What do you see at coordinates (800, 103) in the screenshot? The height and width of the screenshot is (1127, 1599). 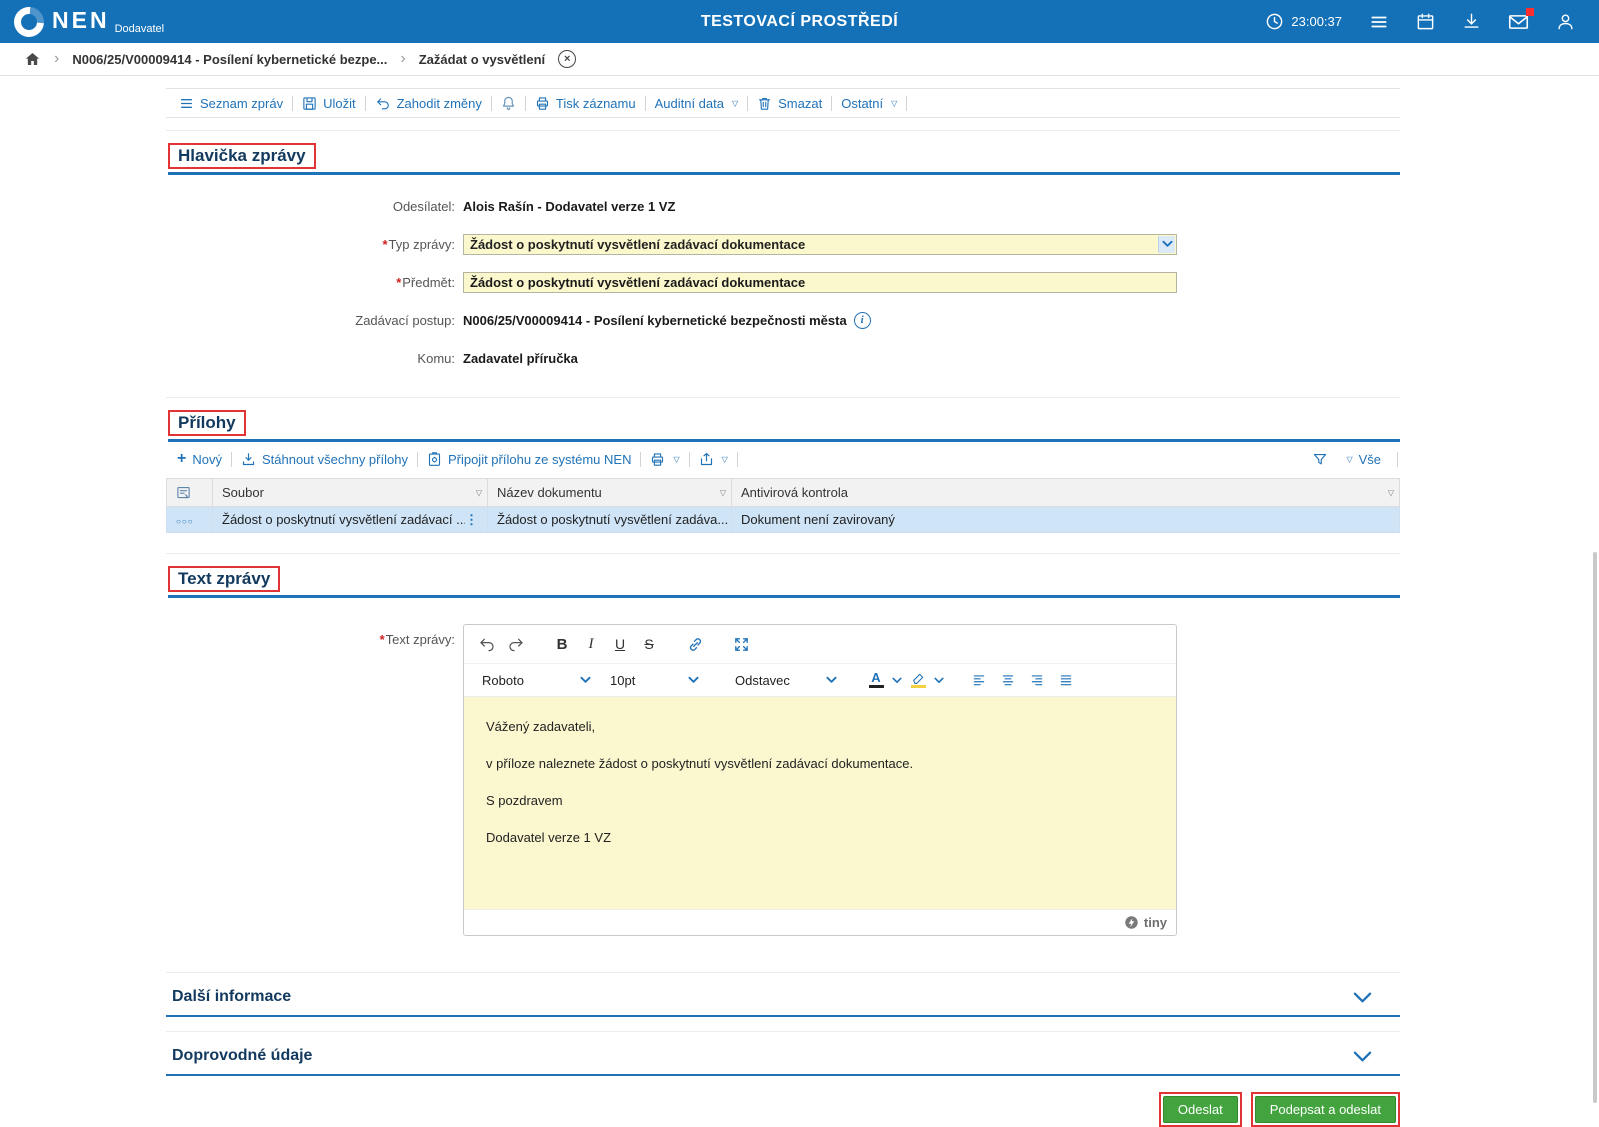 I see `delete-label: Smazat` at bounding box center [800, 103].